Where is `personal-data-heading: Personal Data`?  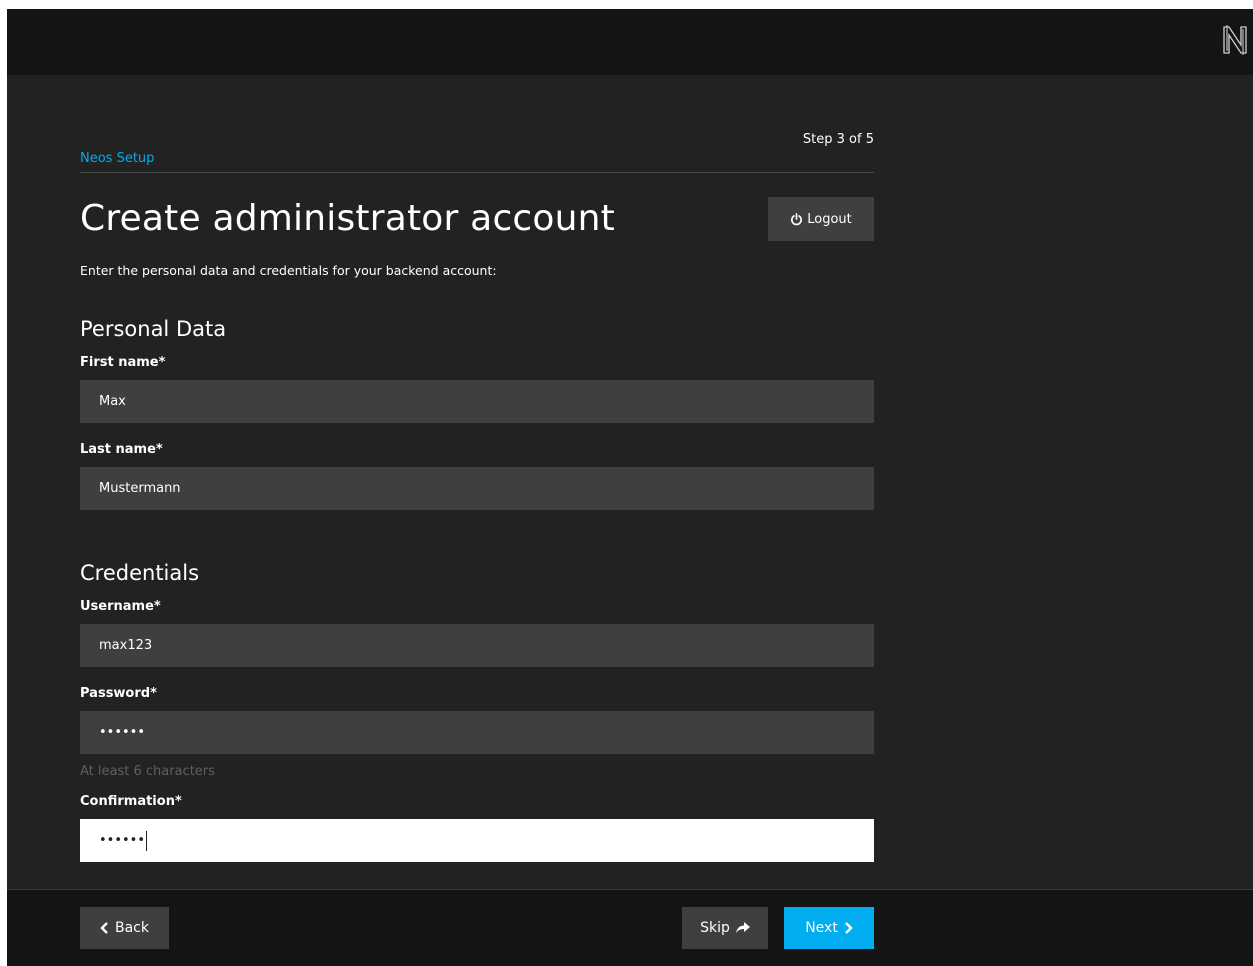 personal-data-heading: Personal Data is located at coordinates (153, 329).